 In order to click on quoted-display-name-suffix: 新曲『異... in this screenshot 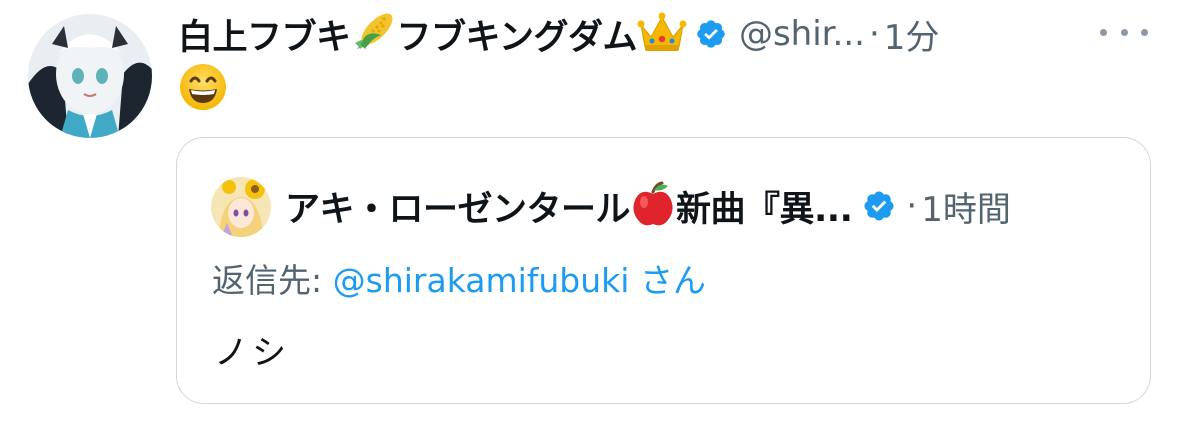, I will do `click(764, 206)`.